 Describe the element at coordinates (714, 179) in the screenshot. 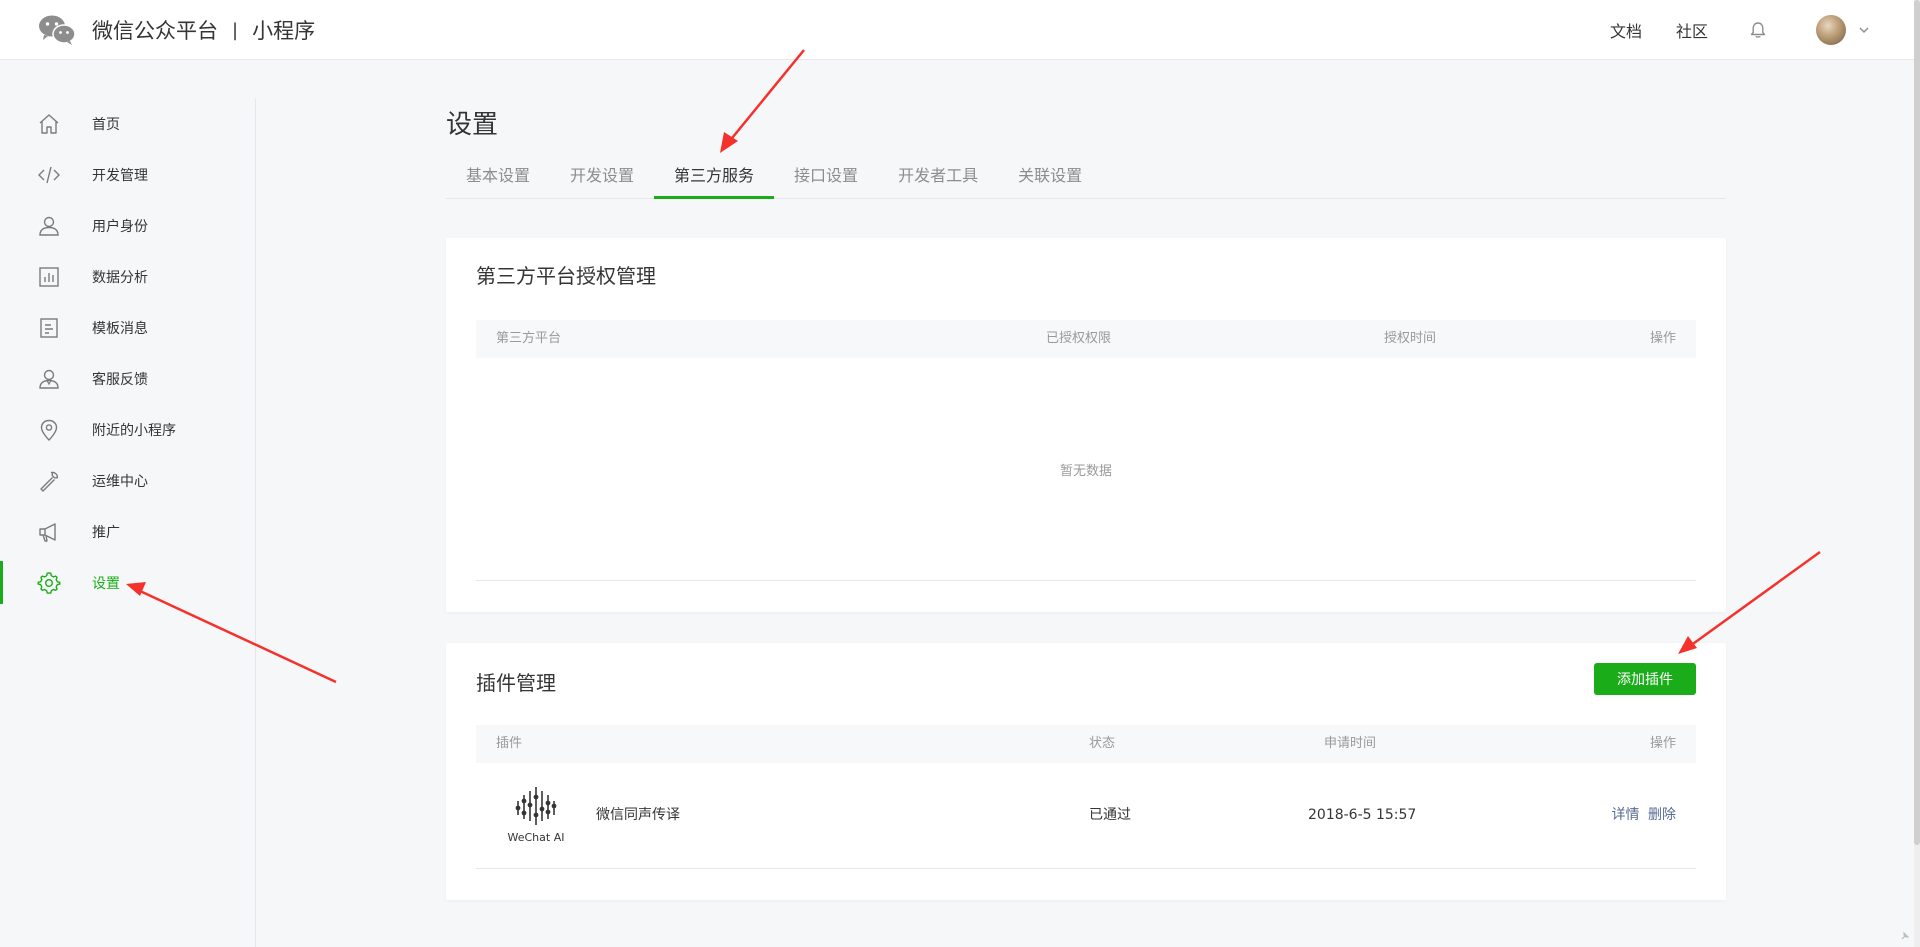

I see `tab-third-party-service: 第三方服务` at that location.